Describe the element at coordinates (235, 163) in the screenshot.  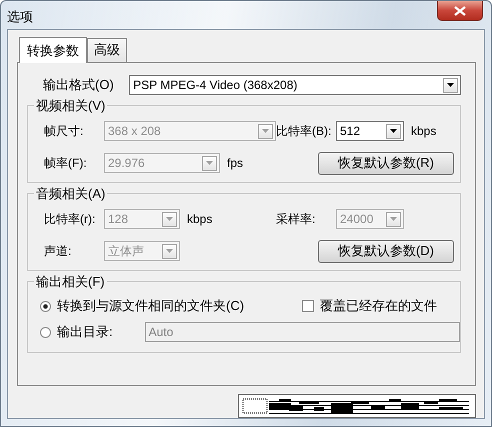
I see `unit-label: fps` at that location.